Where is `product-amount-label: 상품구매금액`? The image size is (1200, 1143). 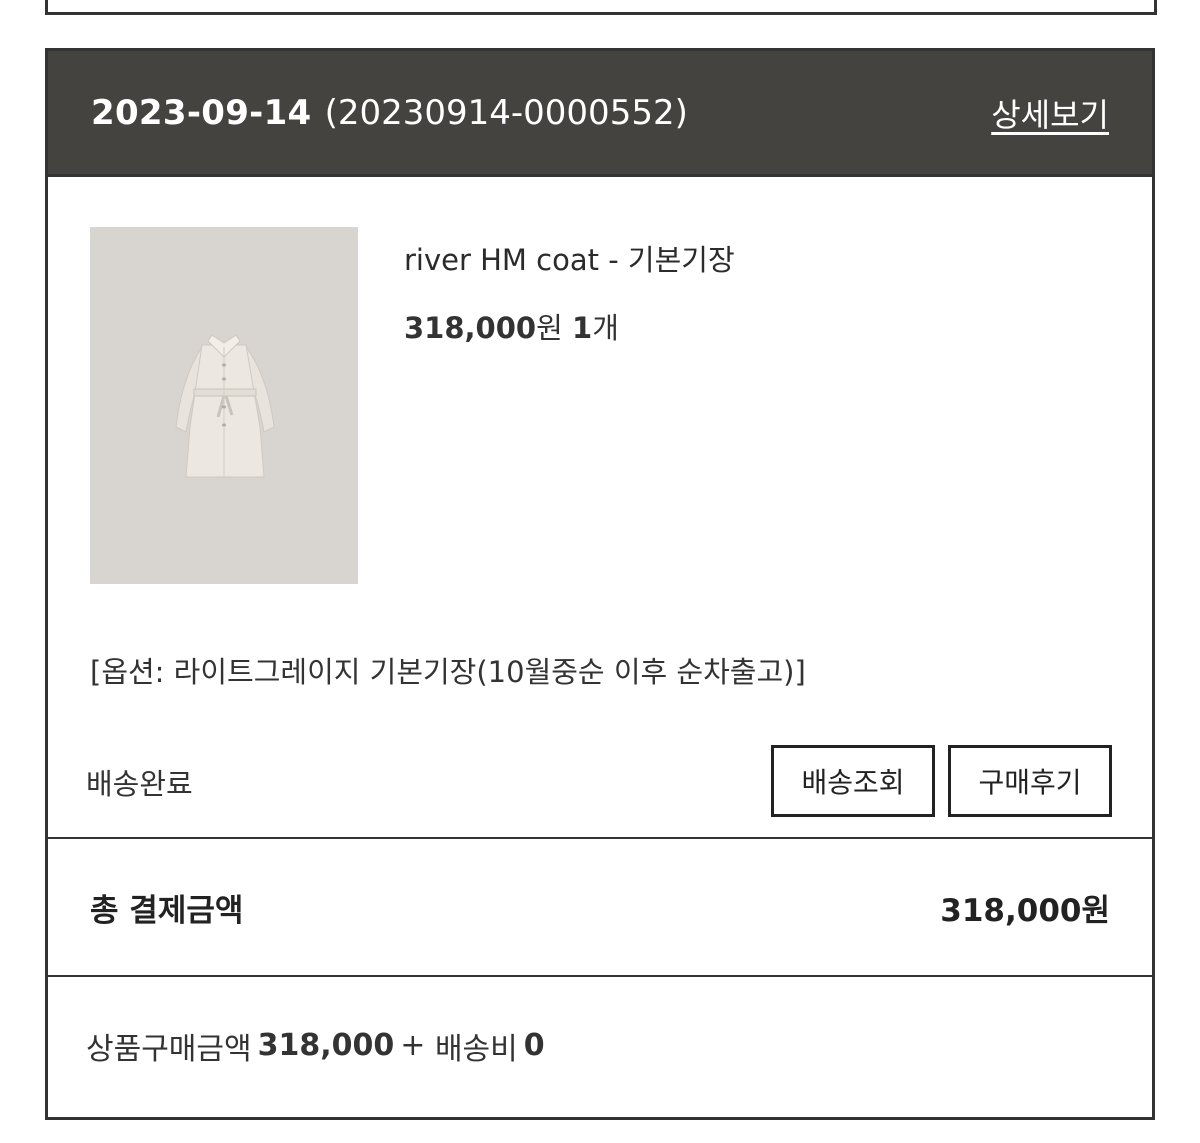 product-amount-label: 상품구매금액 is located at coordinates (169, 1049).